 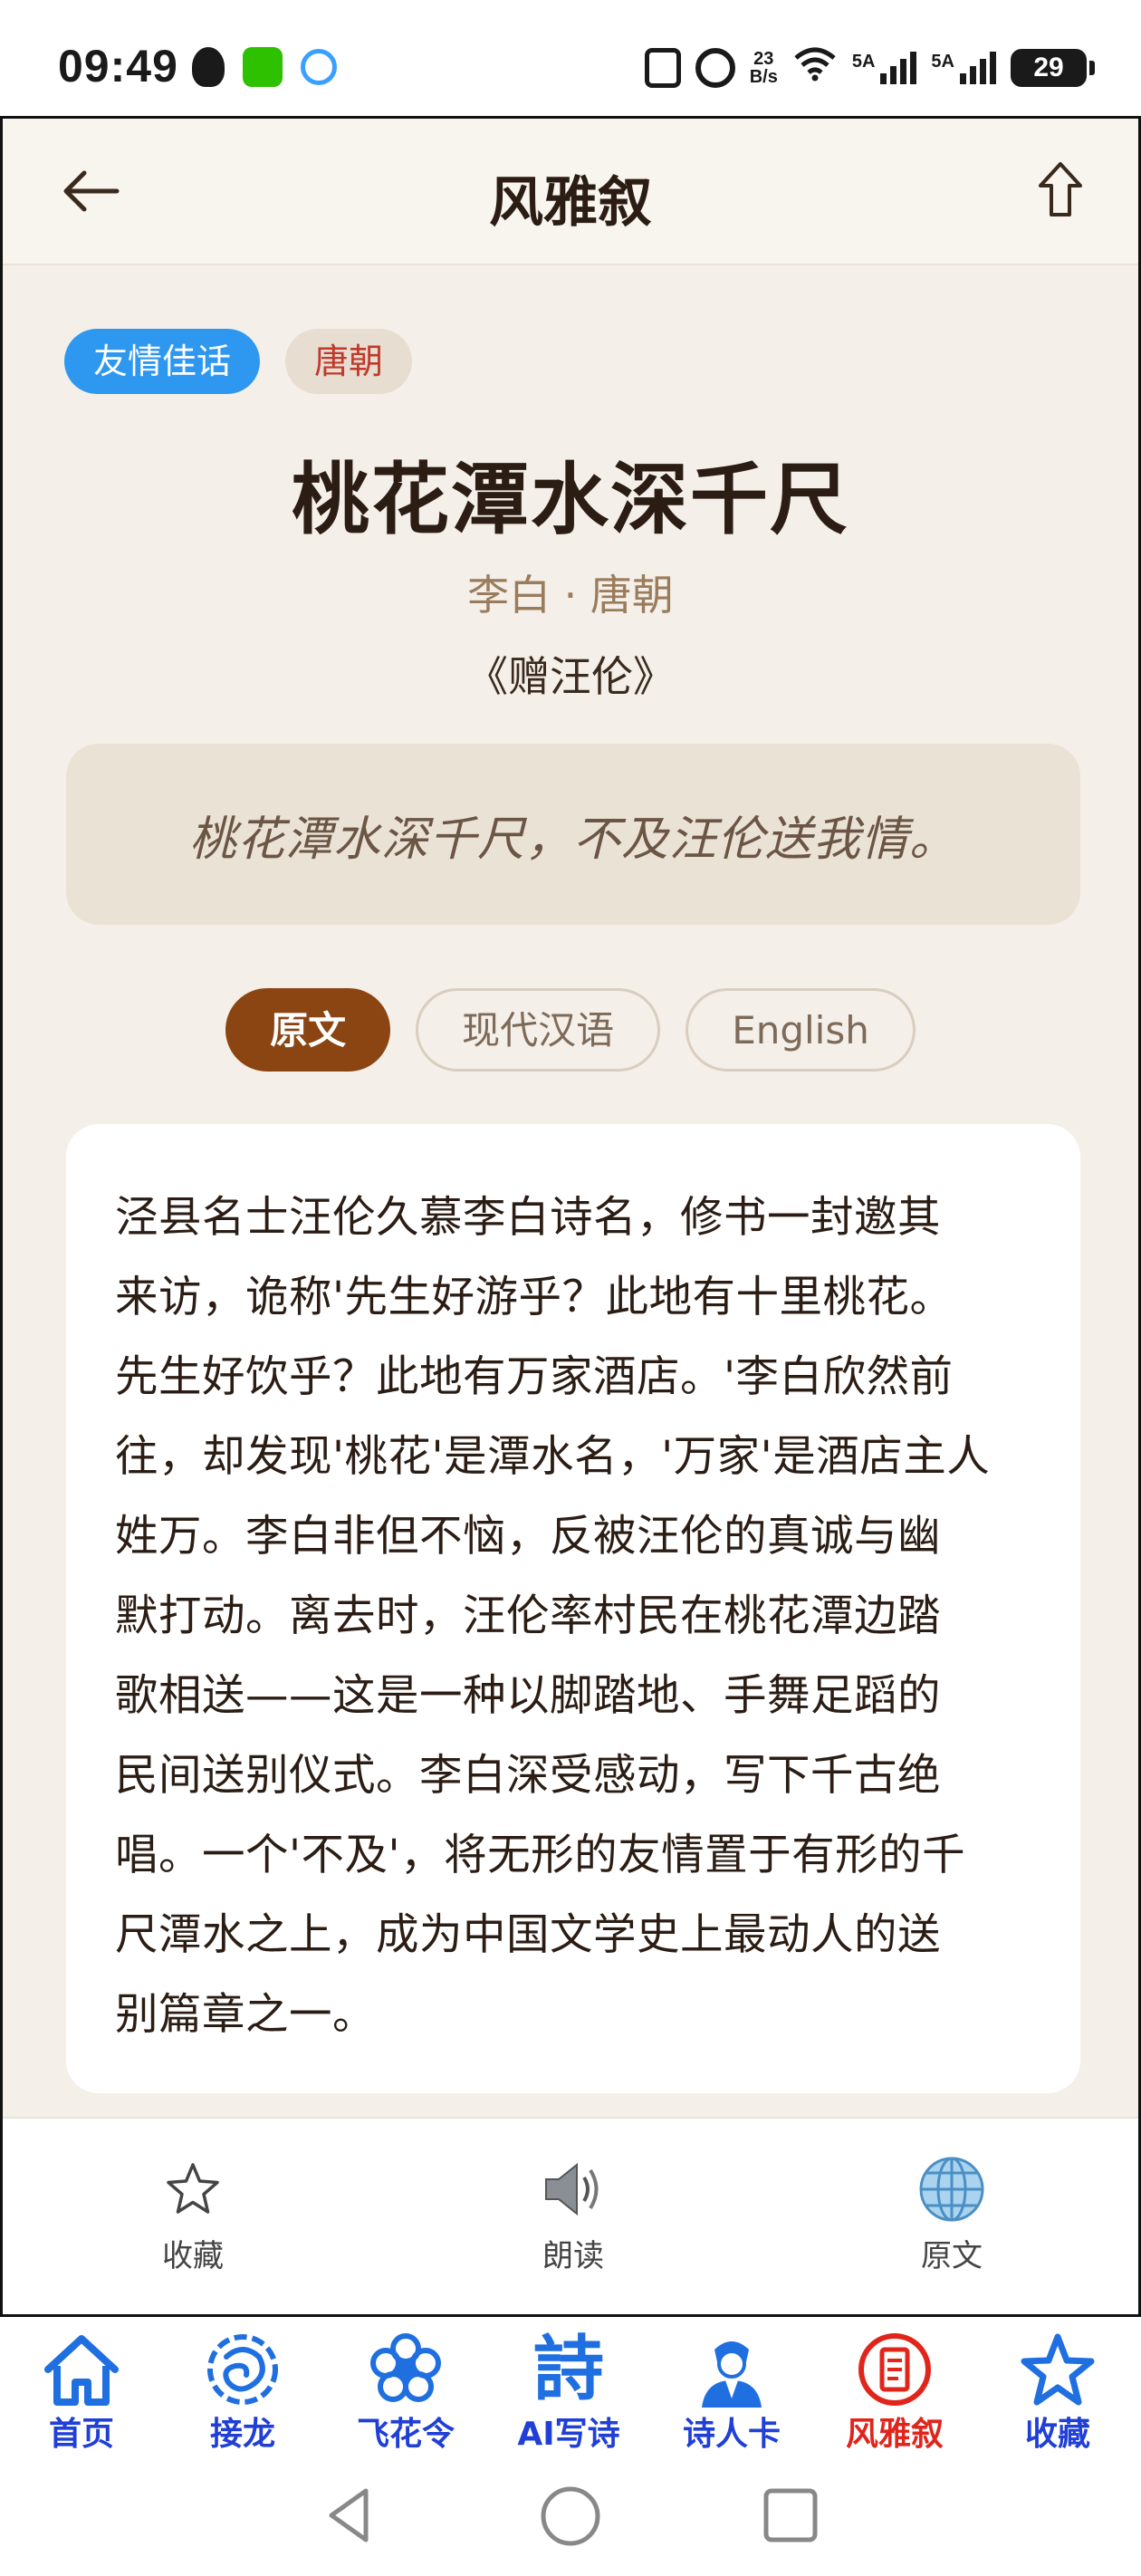 I want to click on signal-2-icon: 5A, so click(x=964, y=68).